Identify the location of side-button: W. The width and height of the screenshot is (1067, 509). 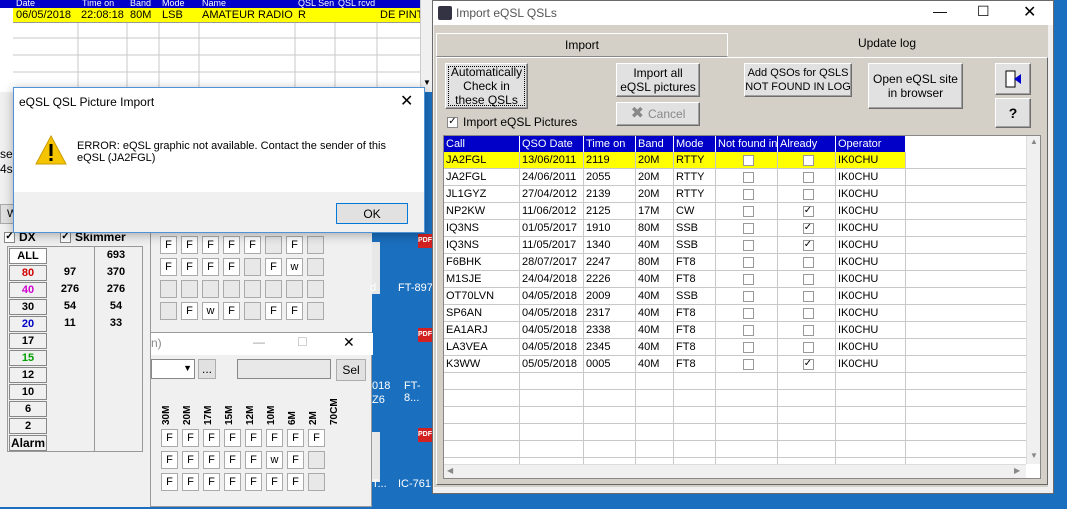
(8, 214).